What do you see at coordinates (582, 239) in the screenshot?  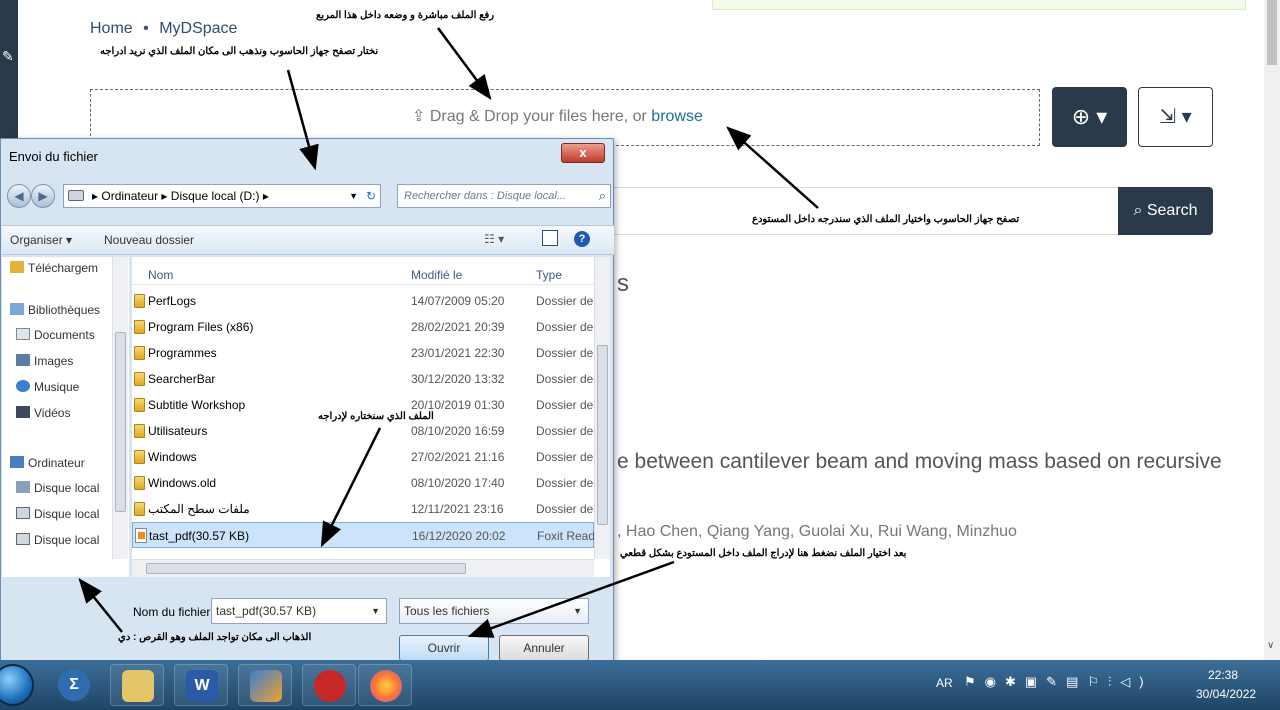 I see `help-icon: ?` at bounding box center [582, 239].